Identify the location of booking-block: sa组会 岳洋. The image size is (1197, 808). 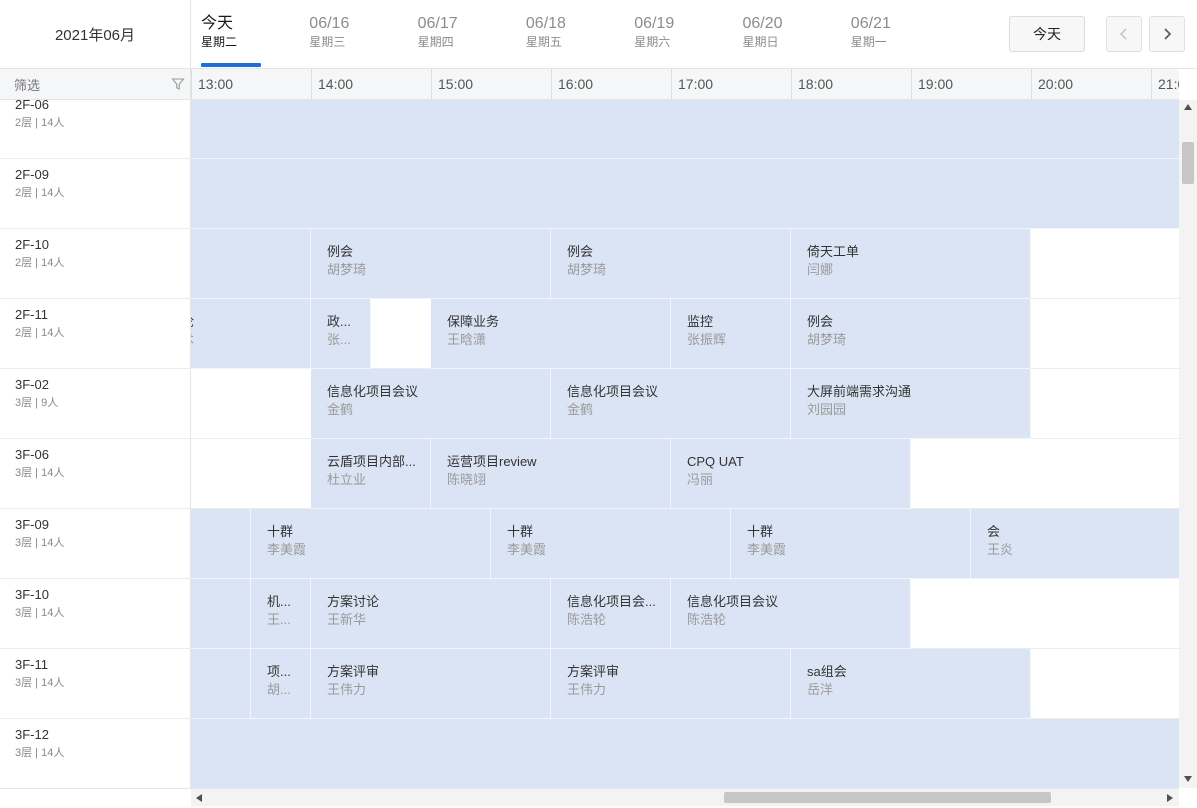
(911, 684).